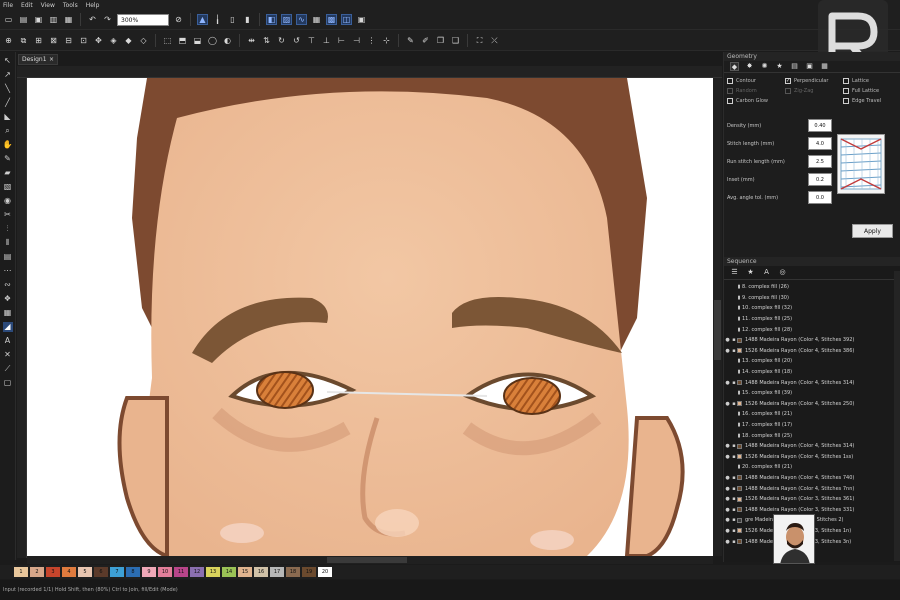  Describe the element at coordinates (23, 19) in the screenshot. I see `open-folder-icon: ▤` at that location.